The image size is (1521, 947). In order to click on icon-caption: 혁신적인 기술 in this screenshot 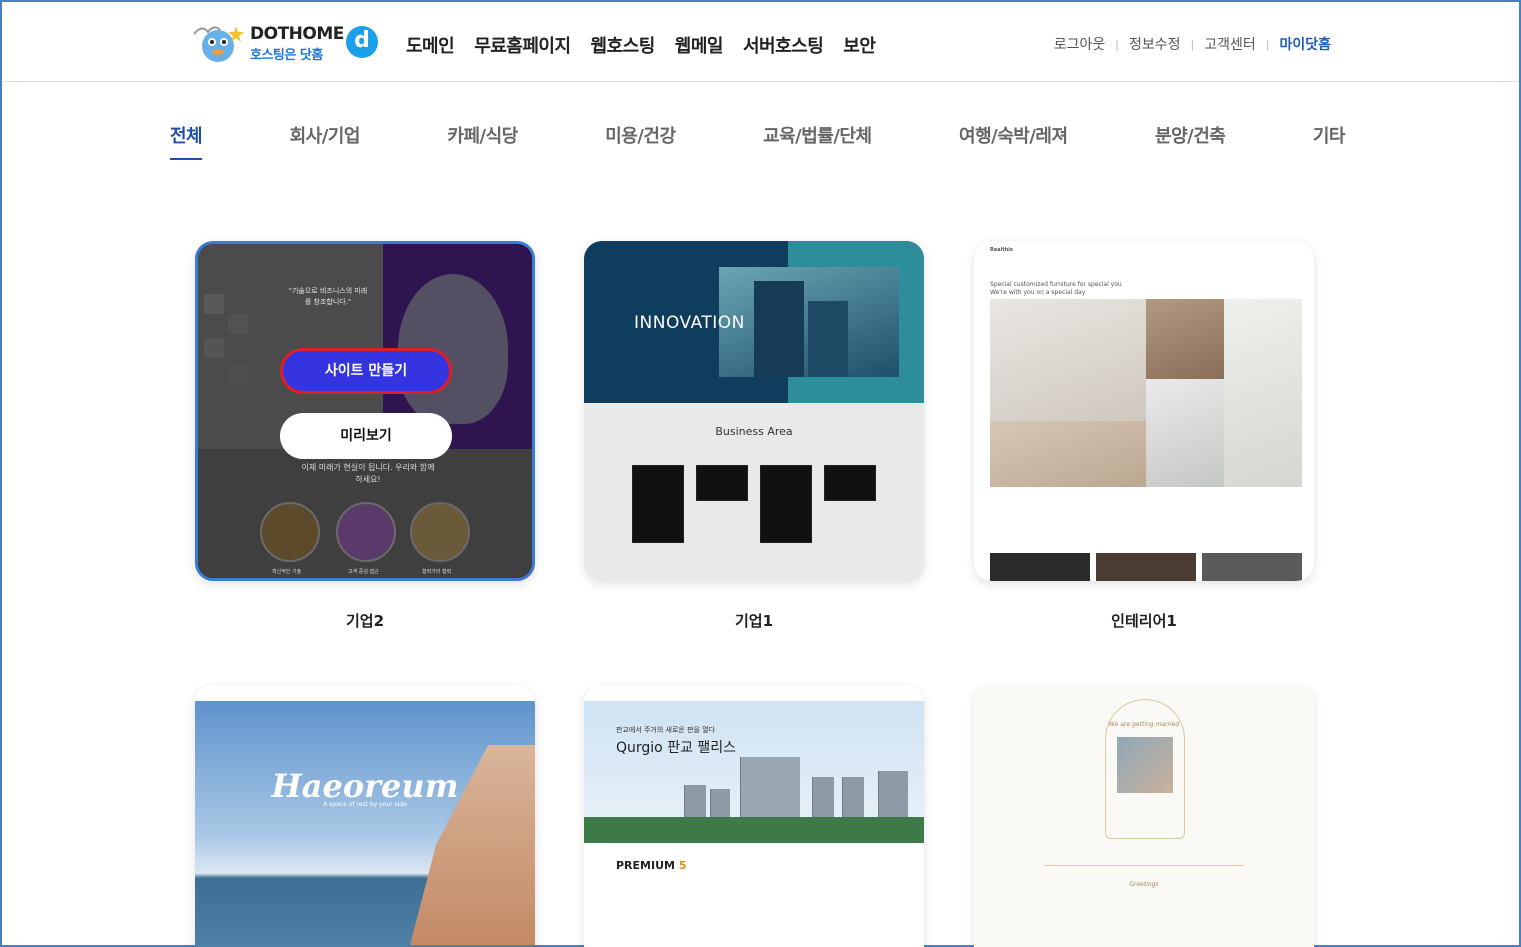, I will do `click(287, 572)`.